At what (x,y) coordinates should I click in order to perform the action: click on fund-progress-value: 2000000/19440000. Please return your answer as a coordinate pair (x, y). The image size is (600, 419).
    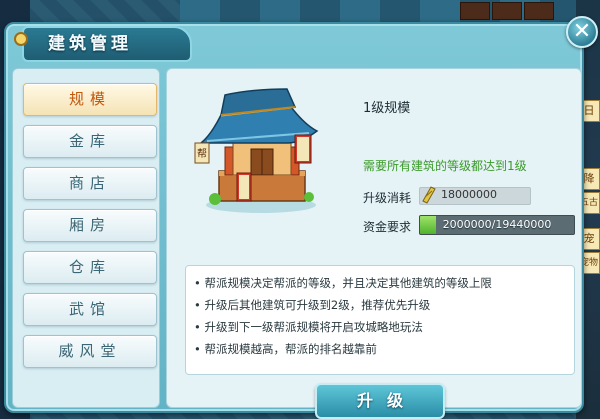
    Looking at the image, I should click on (497, 224).